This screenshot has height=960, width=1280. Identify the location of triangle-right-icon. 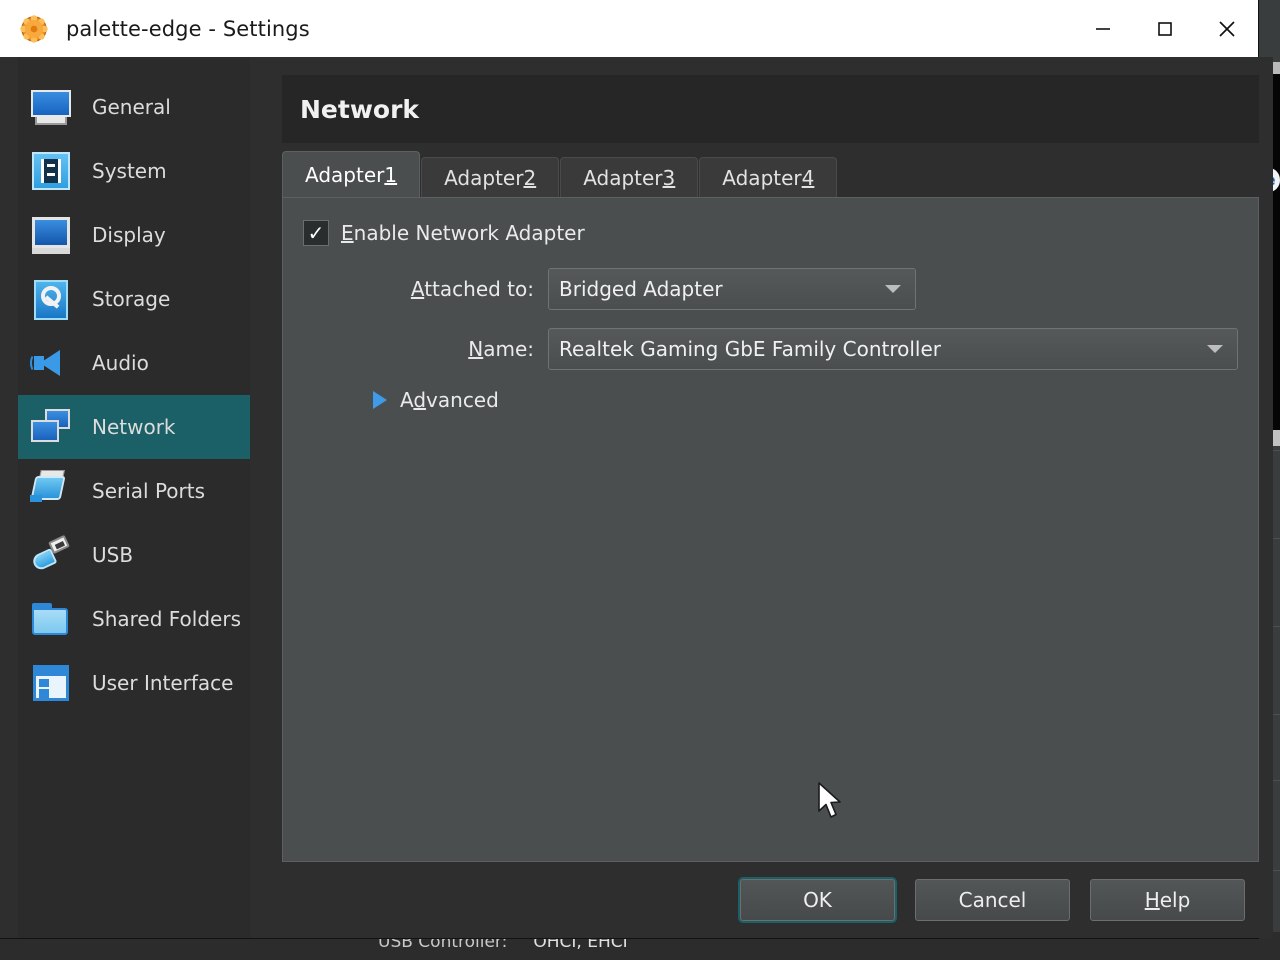
(380, 400).